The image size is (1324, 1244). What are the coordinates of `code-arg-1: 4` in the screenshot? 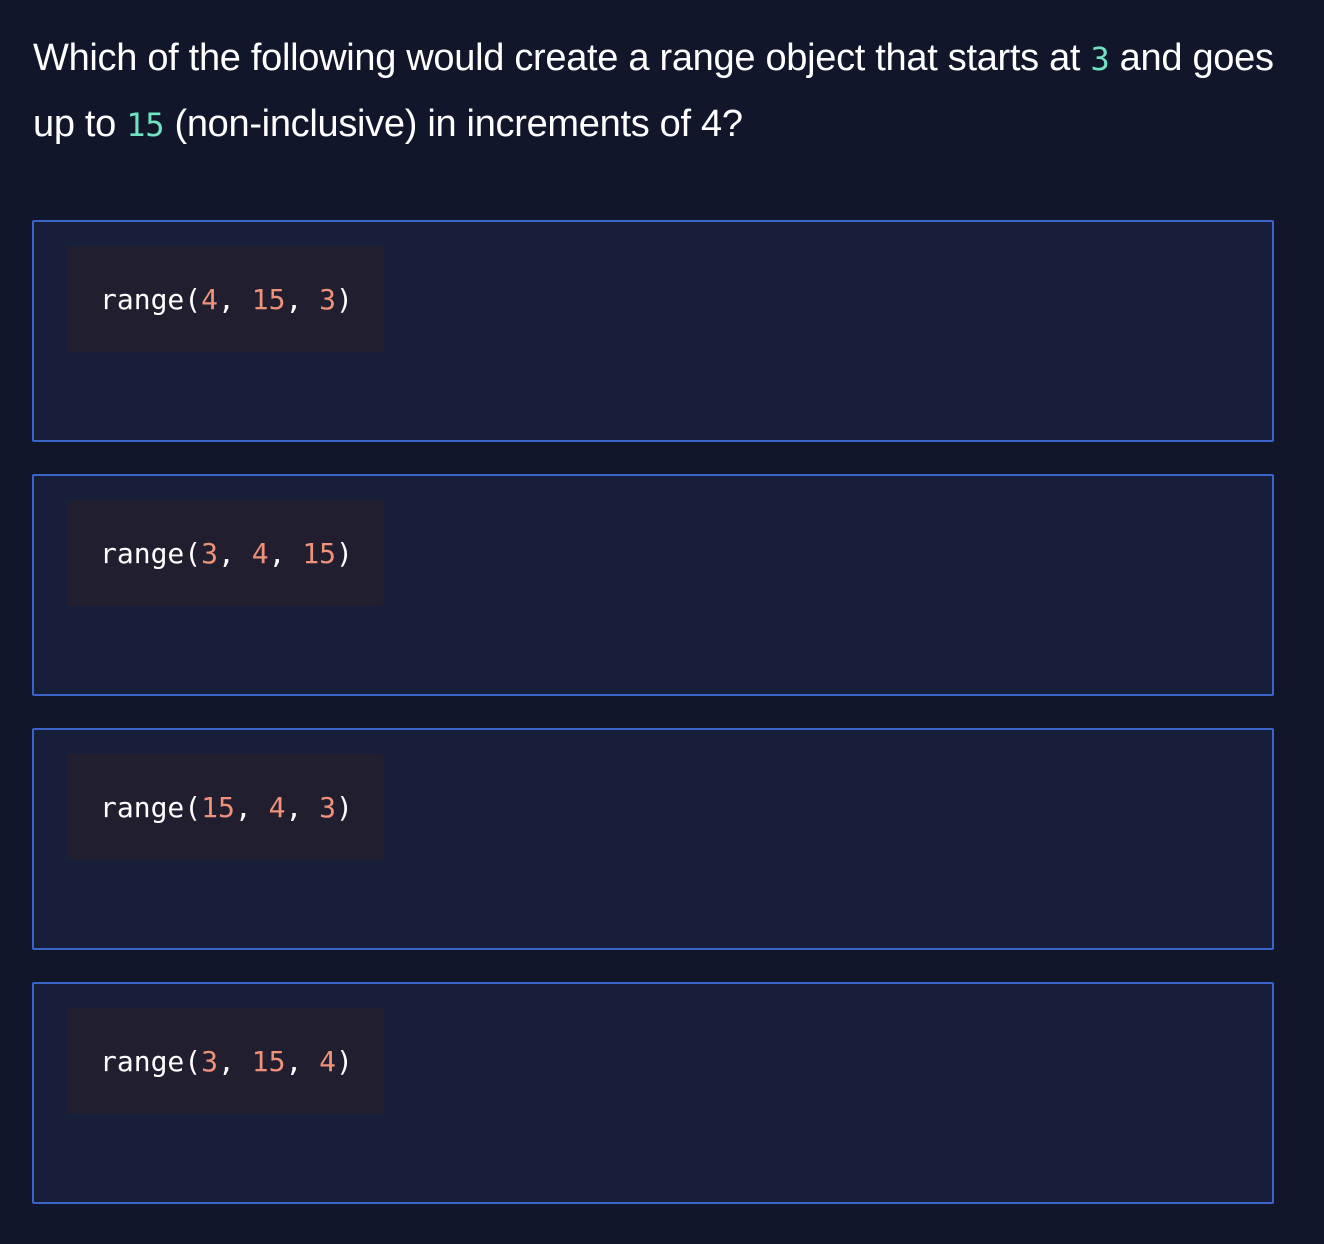 It's located at (210, 299).